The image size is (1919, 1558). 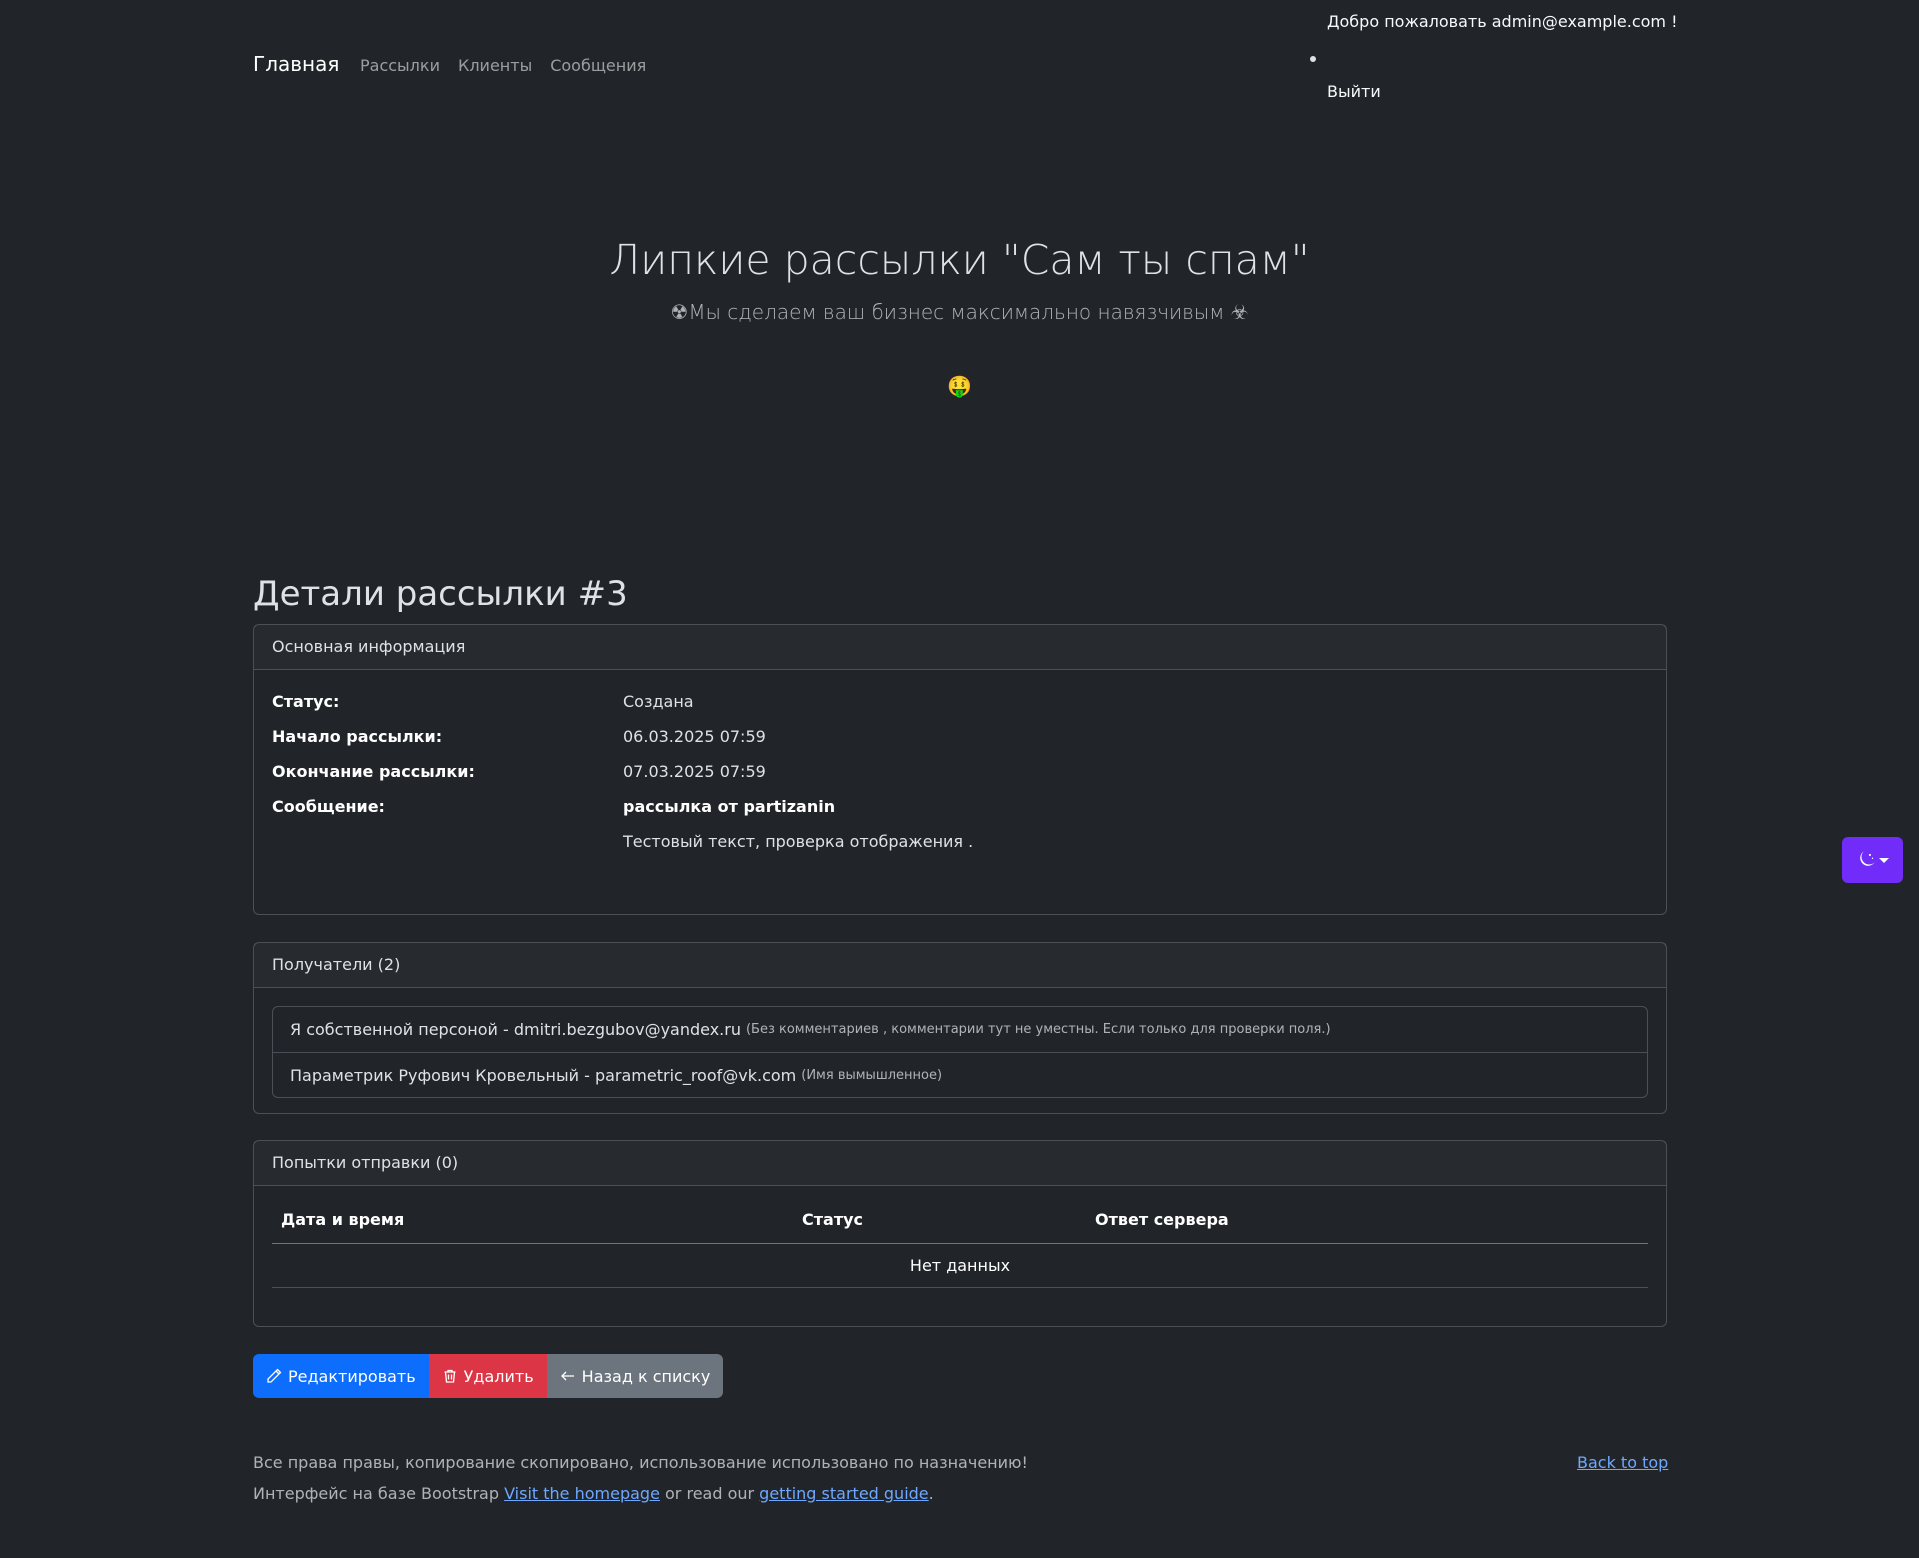 I want to click on recipient-note: (Имя вымышленное), so click(x=872, y=1075).